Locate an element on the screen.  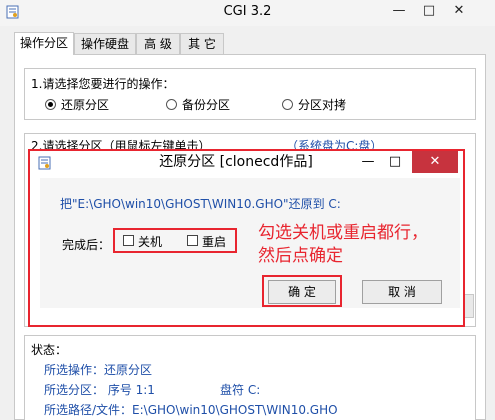
radio-backup-label: 备份分区 is located at coordinates (206, 105).